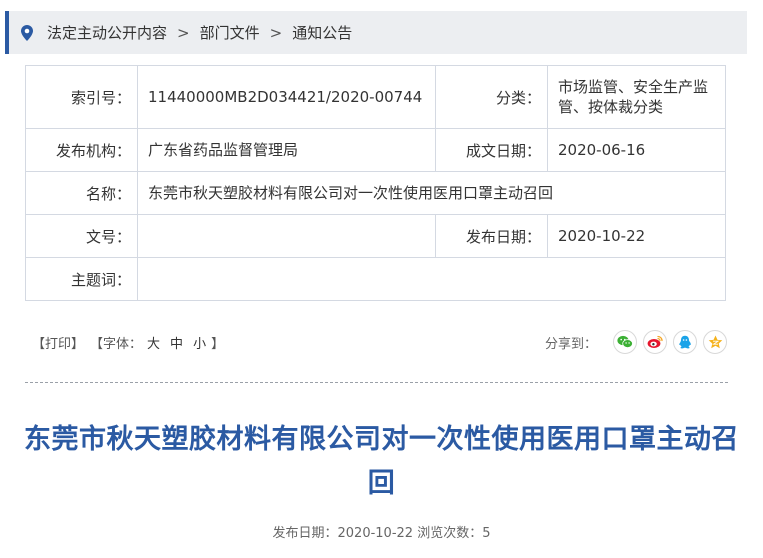  Describe the element at coordinates (81, 236) in the screenshot. I see `doc-number-label: 文号：` at that location.